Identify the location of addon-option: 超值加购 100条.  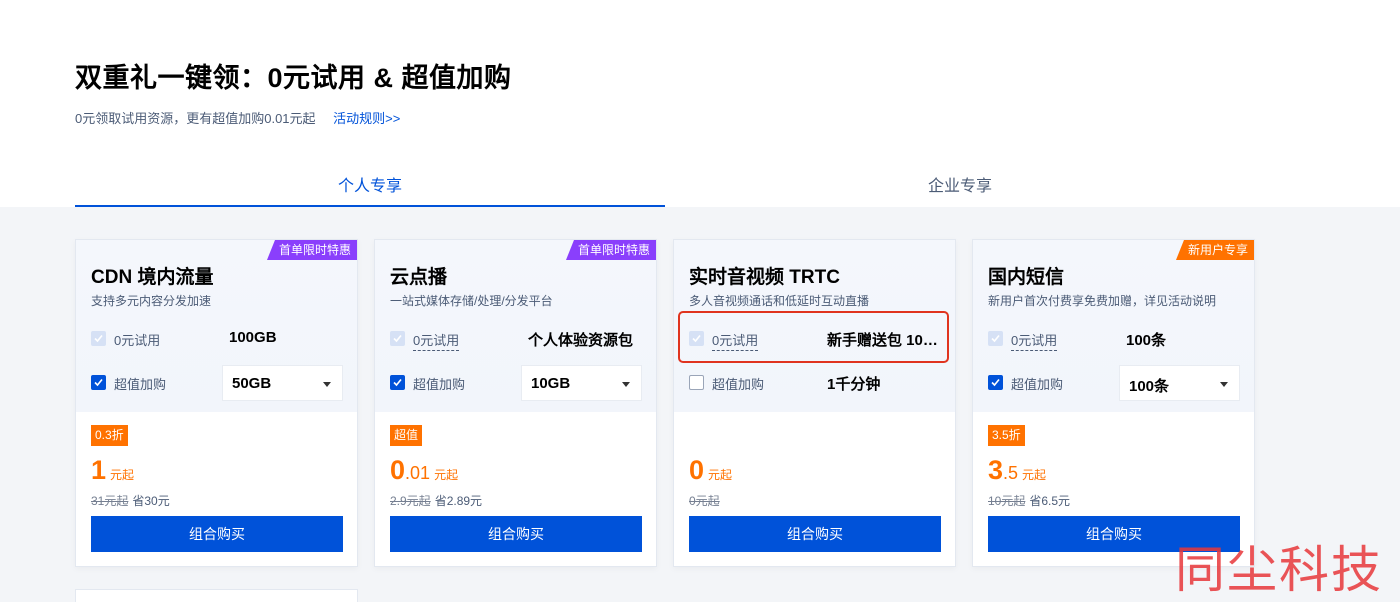
(1114, 383).